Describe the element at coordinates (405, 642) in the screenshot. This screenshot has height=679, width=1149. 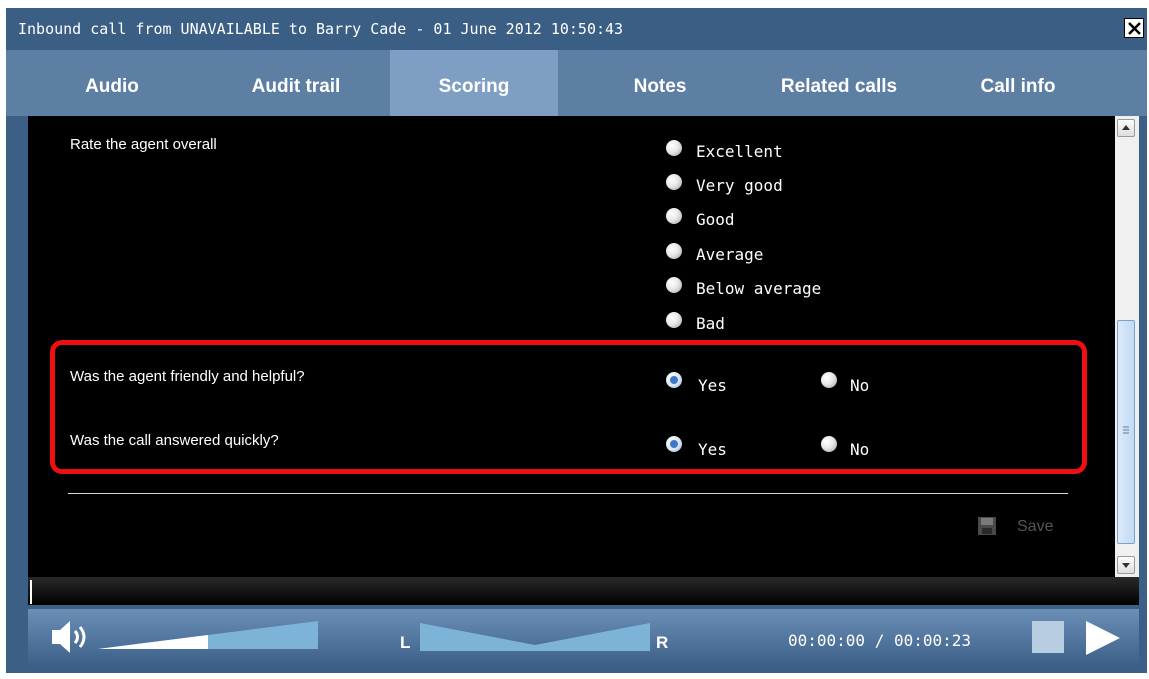
I see `balance-left-label: L` at that location.